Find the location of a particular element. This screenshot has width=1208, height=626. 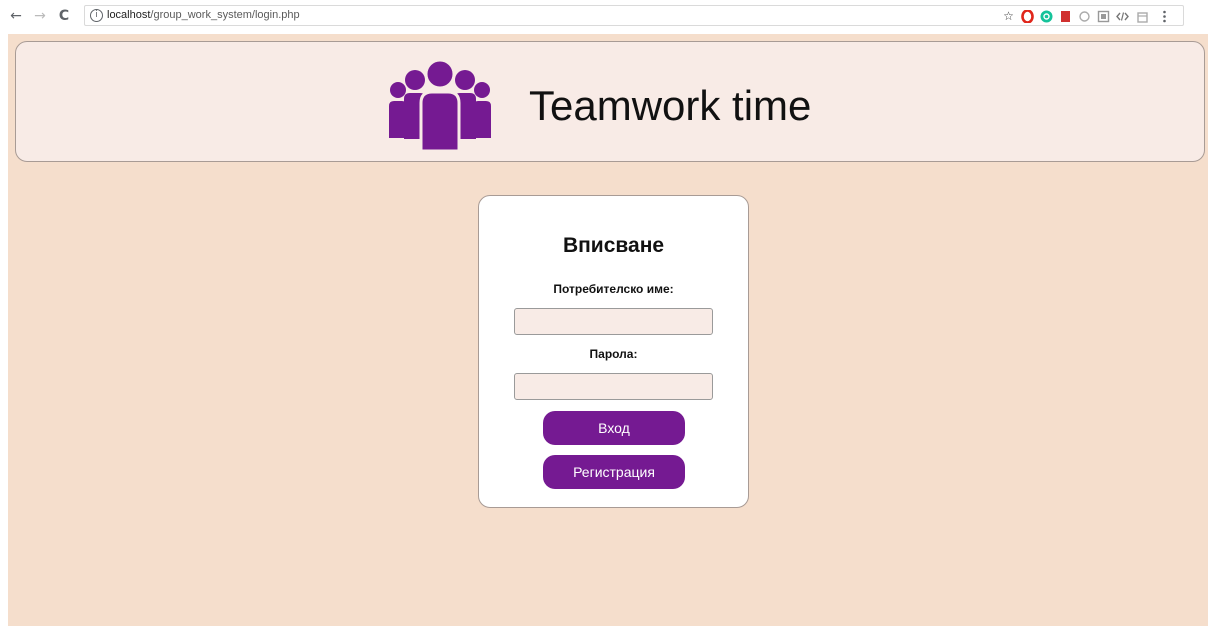

ext-circle-icon is located at coordinates (1084, 16).